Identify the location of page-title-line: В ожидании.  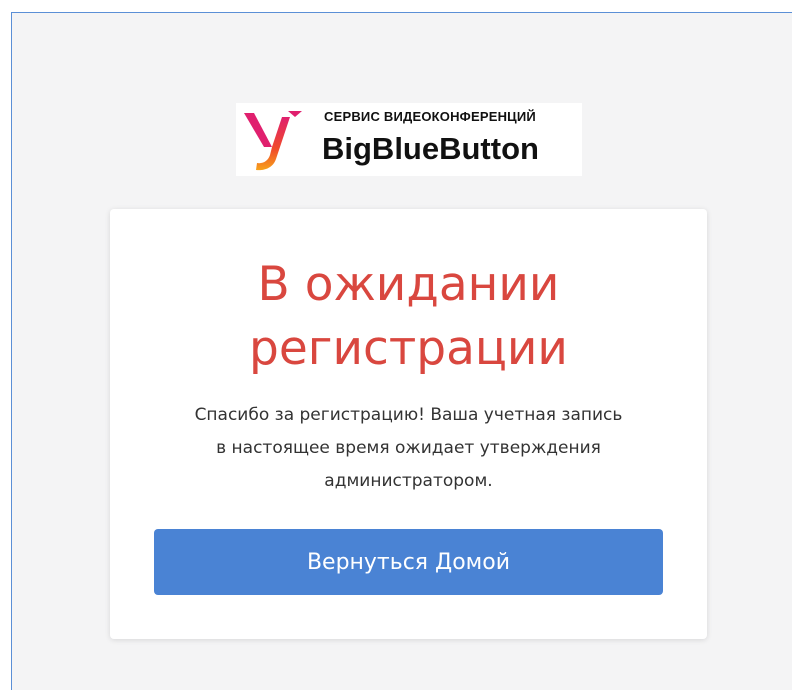
(408, 284).